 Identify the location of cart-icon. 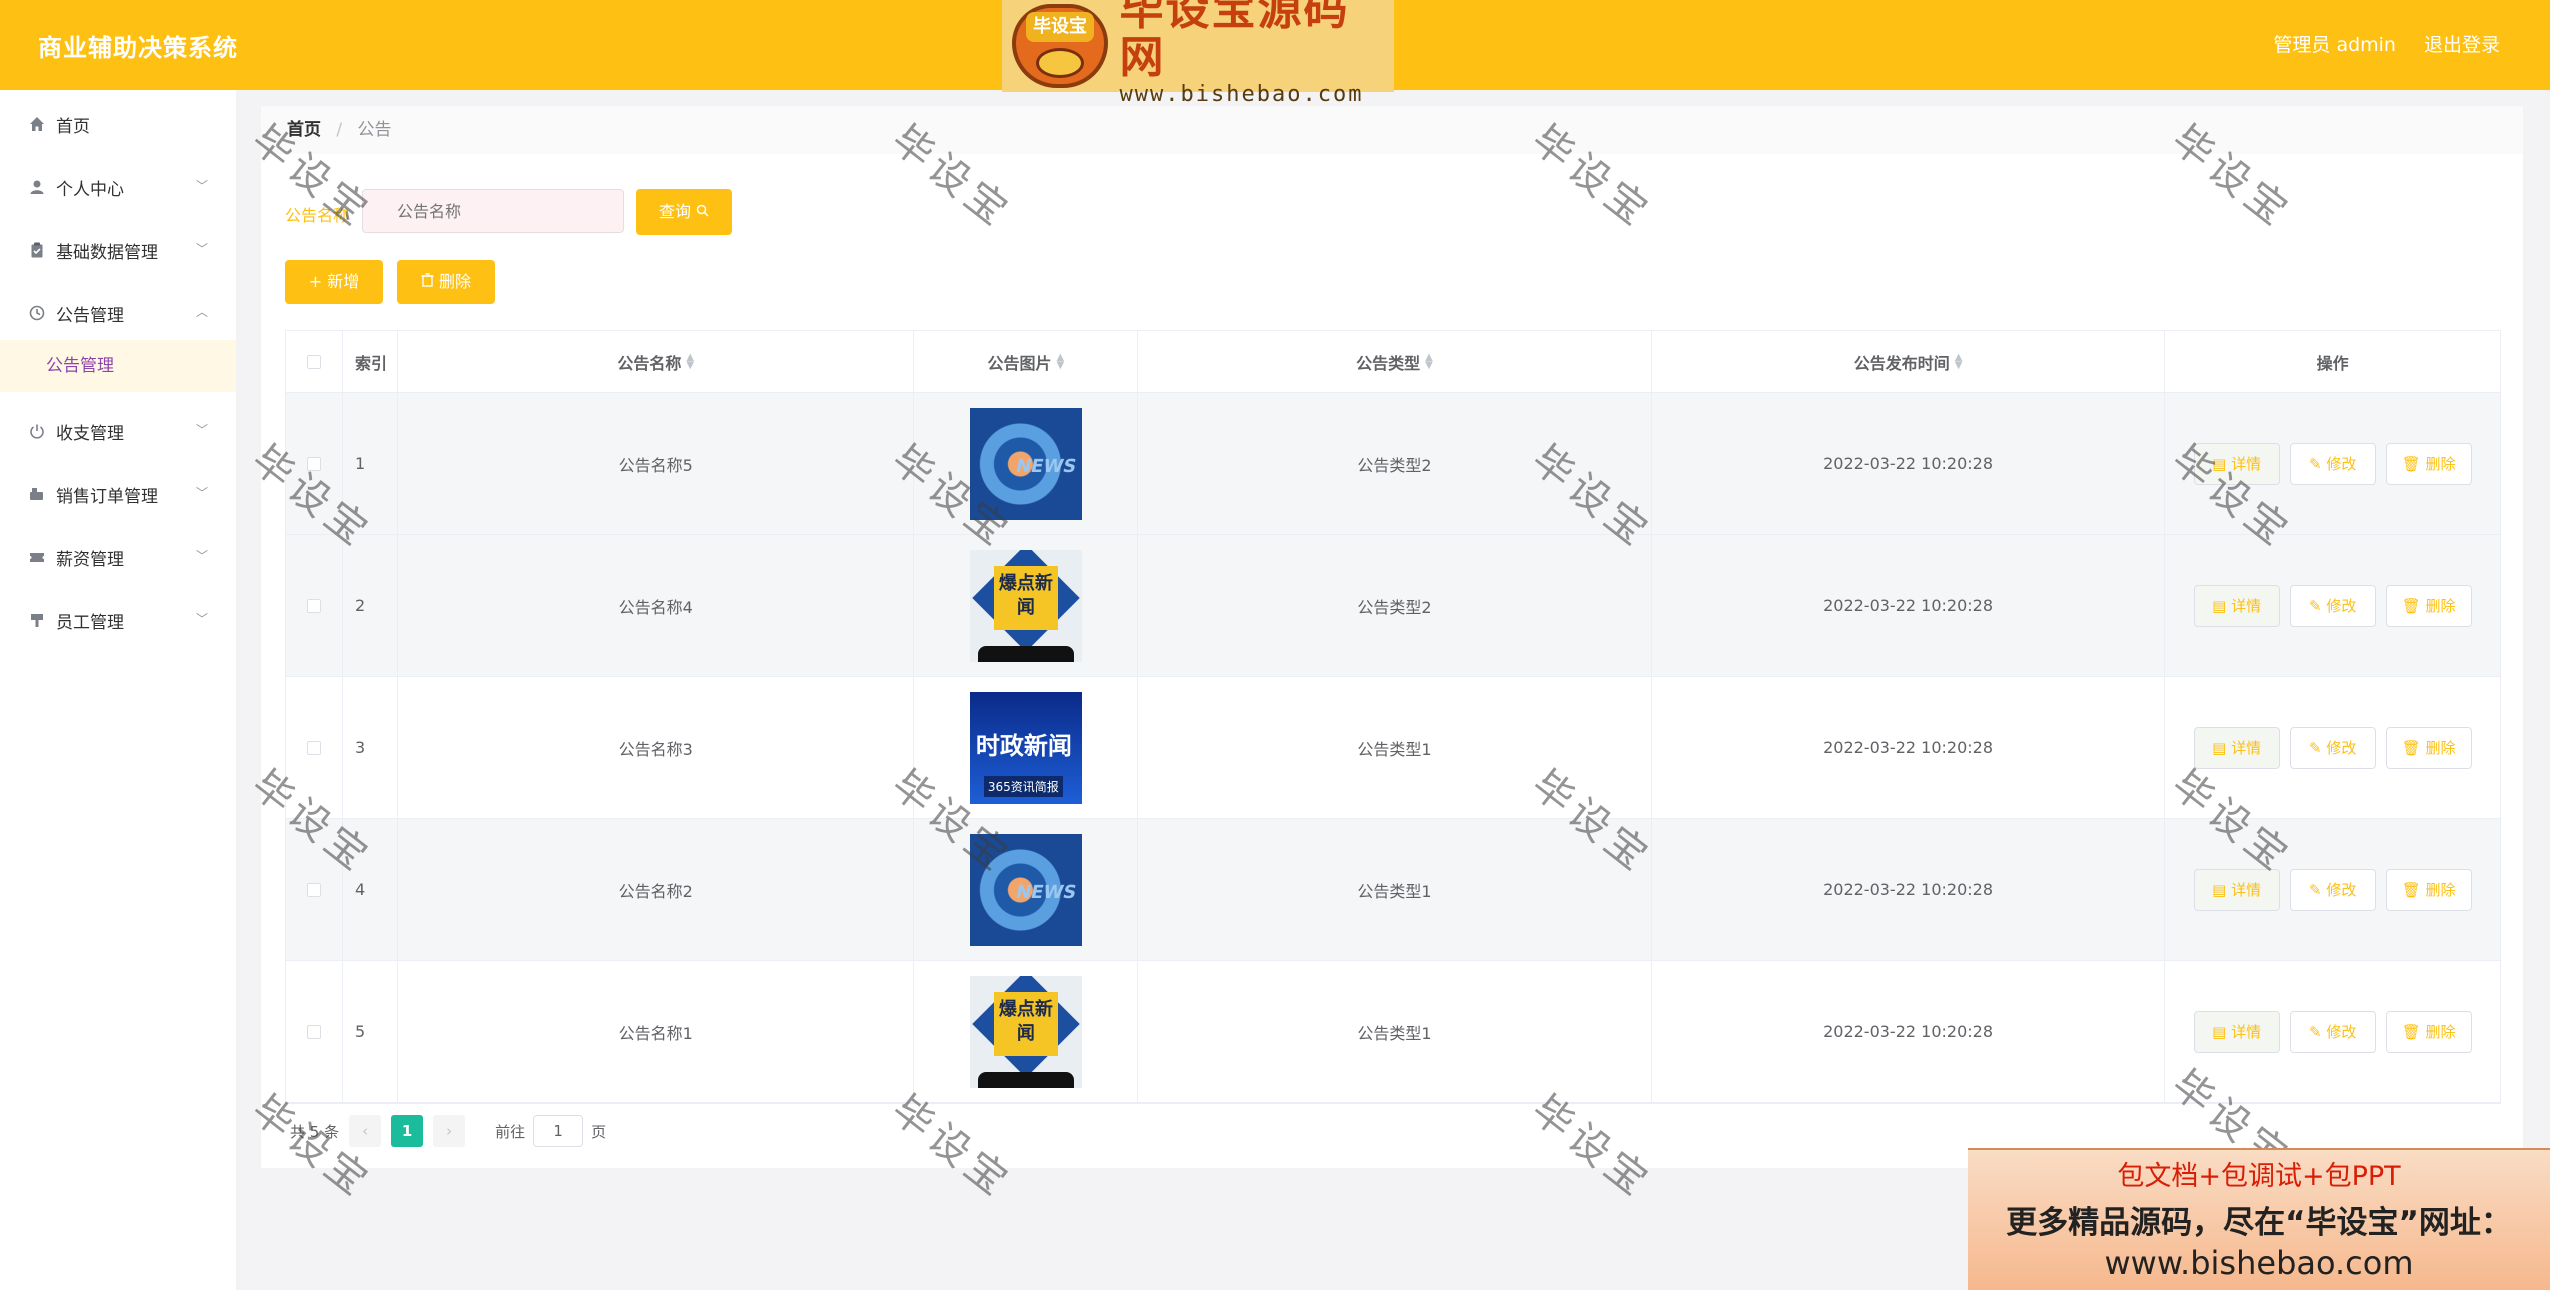
(37, 494).